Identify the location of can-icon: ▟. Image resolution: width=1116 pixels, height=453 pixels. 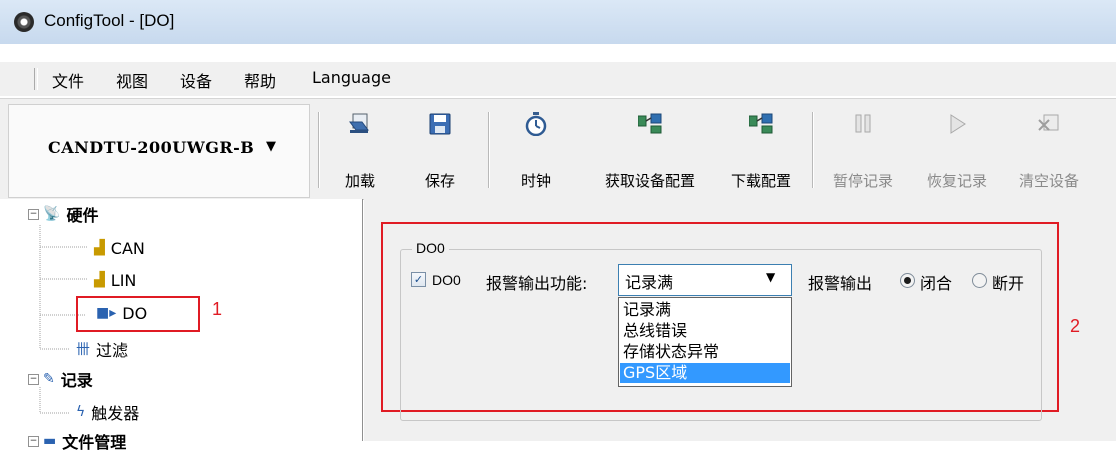
(99, 248).